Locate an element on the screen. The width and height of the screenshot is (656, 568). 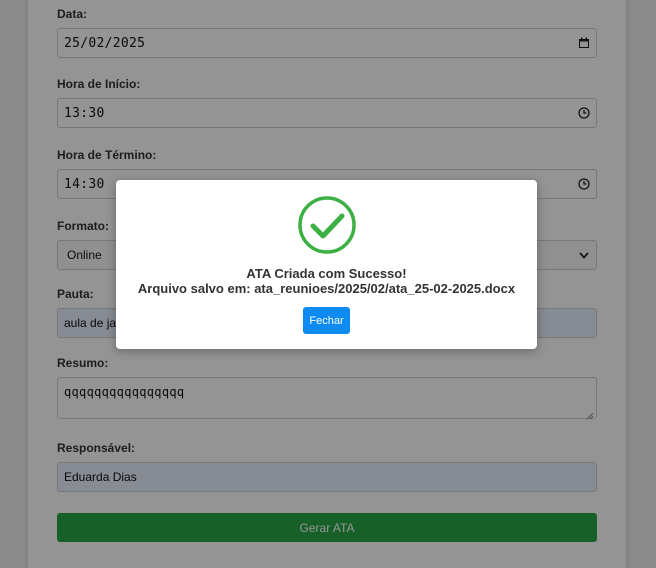
check-circle-icon is located at coordinates (327, 225).